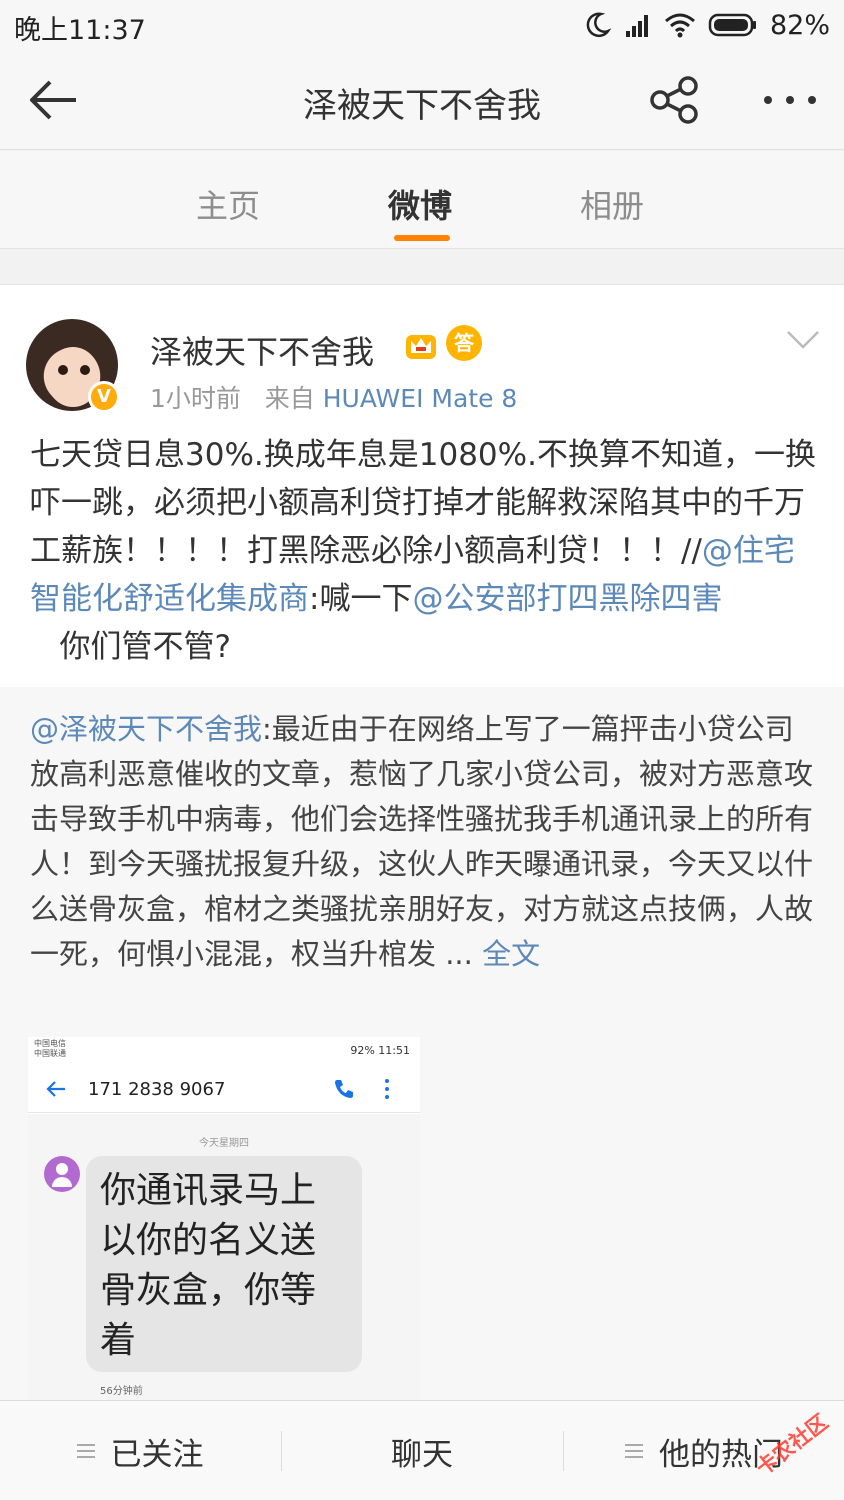 This screenshot has height=1500, width=844. What do you see at coordinates (706, 25) in the screenshot?
I see `status-icons: 82%` at bounding box center [706, 25].